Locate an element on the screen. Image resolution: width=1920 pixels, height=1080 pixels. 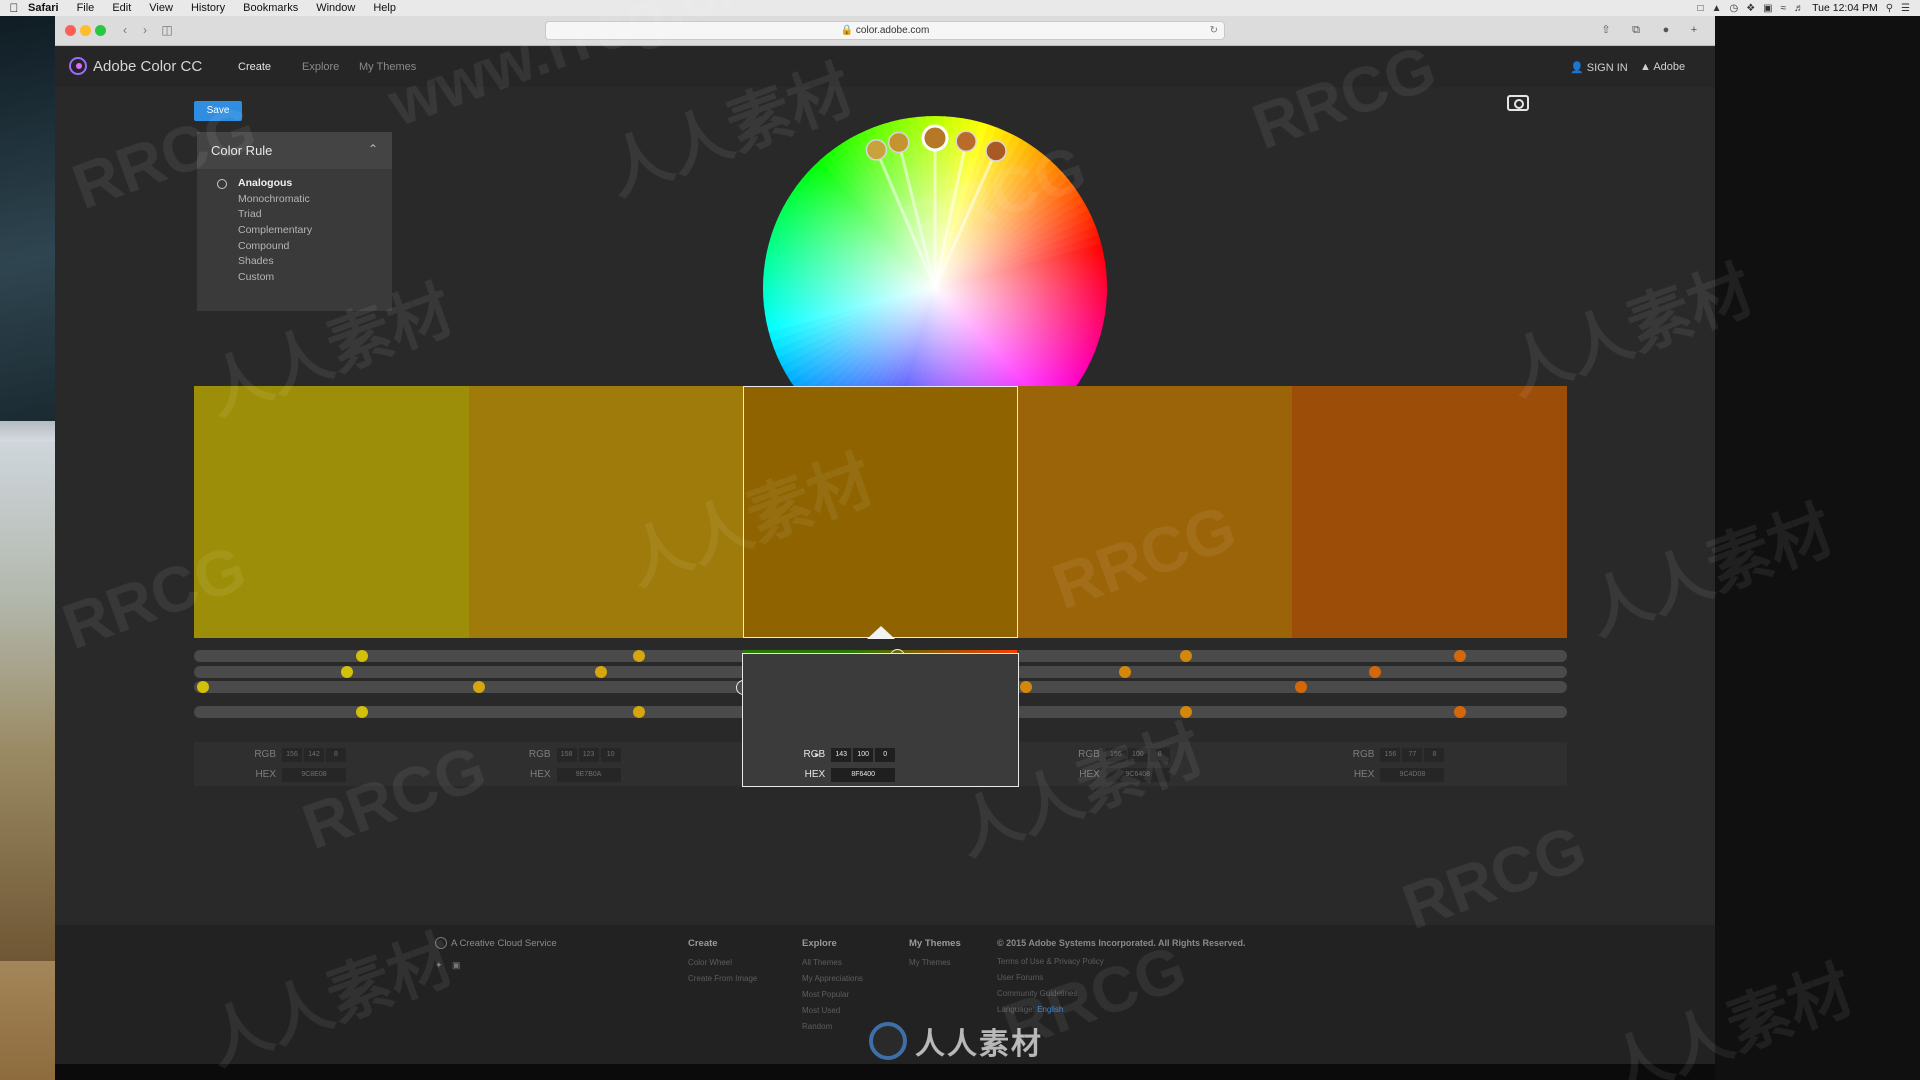
hex-value-input: 9C6408 is located at coordinates (1137, 775).